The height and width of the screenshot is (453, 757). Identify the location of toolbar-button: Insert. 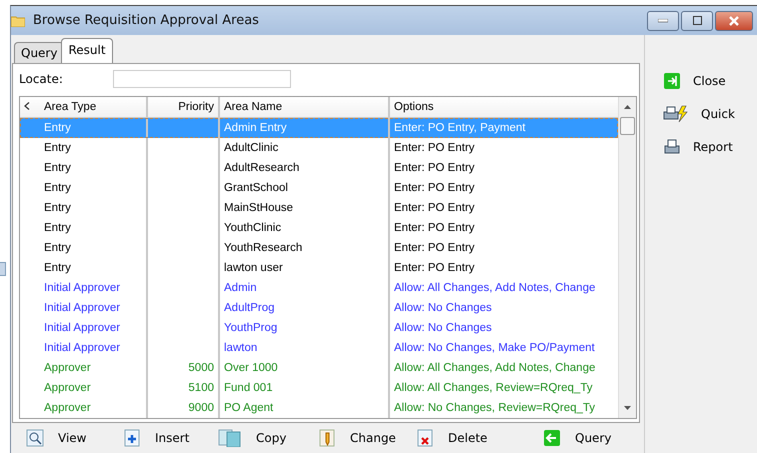
(170, 438).